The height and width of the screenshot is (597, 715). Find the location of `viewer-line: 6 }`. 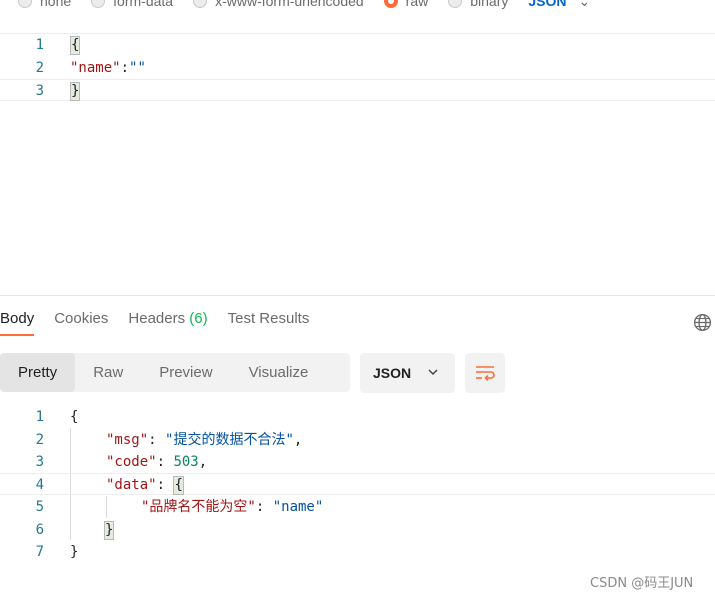

viewer-line: 6 } is located at coordinates (357, 530).